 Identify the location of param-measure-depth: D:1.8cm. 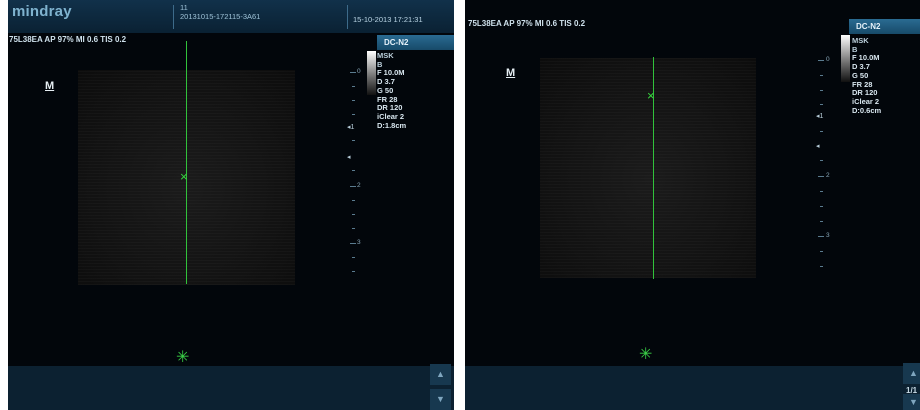
(392, 125).